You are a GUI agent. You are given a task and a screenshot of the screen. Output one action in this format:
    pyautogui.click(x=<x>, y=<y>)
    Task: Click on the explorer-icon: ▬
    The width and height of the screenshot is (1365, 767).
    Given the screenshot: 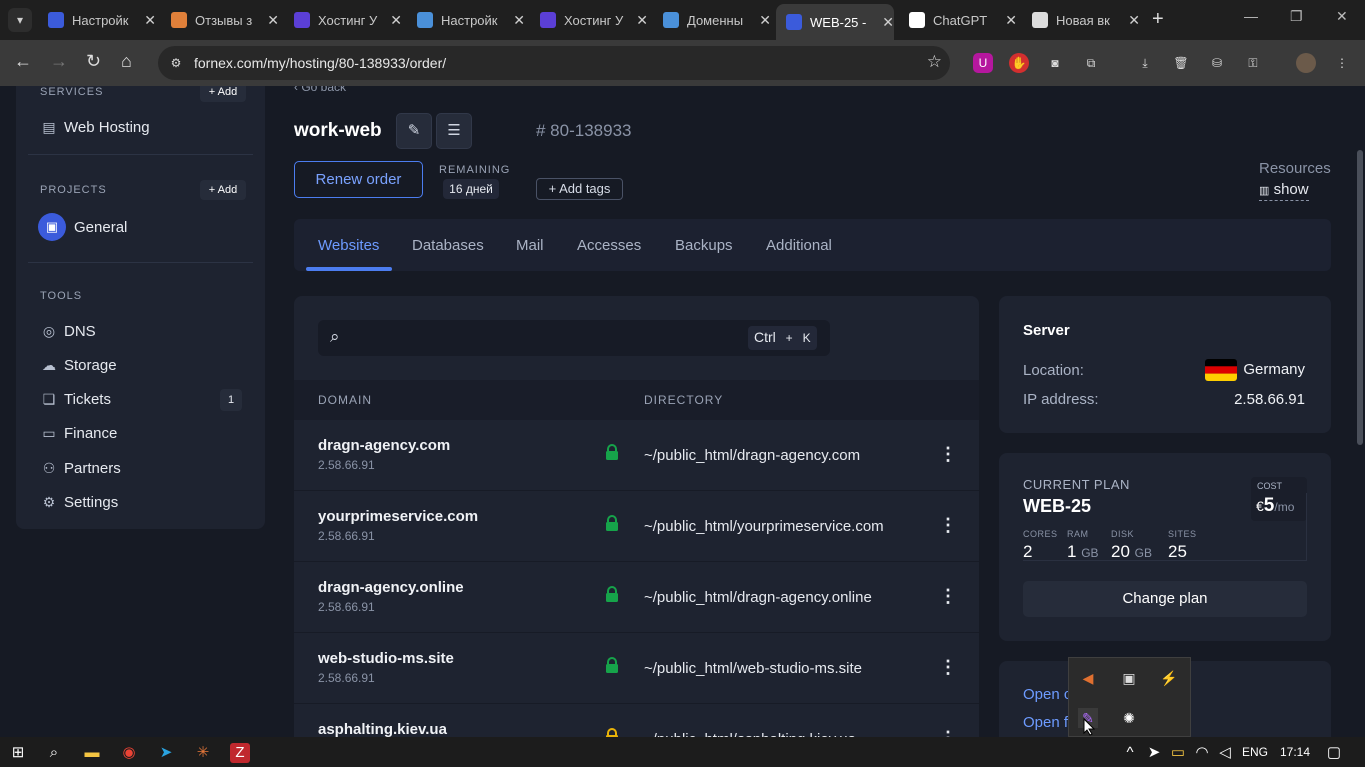 What is the action you would take?
    pyautogui.click(x=92, y=753)
    